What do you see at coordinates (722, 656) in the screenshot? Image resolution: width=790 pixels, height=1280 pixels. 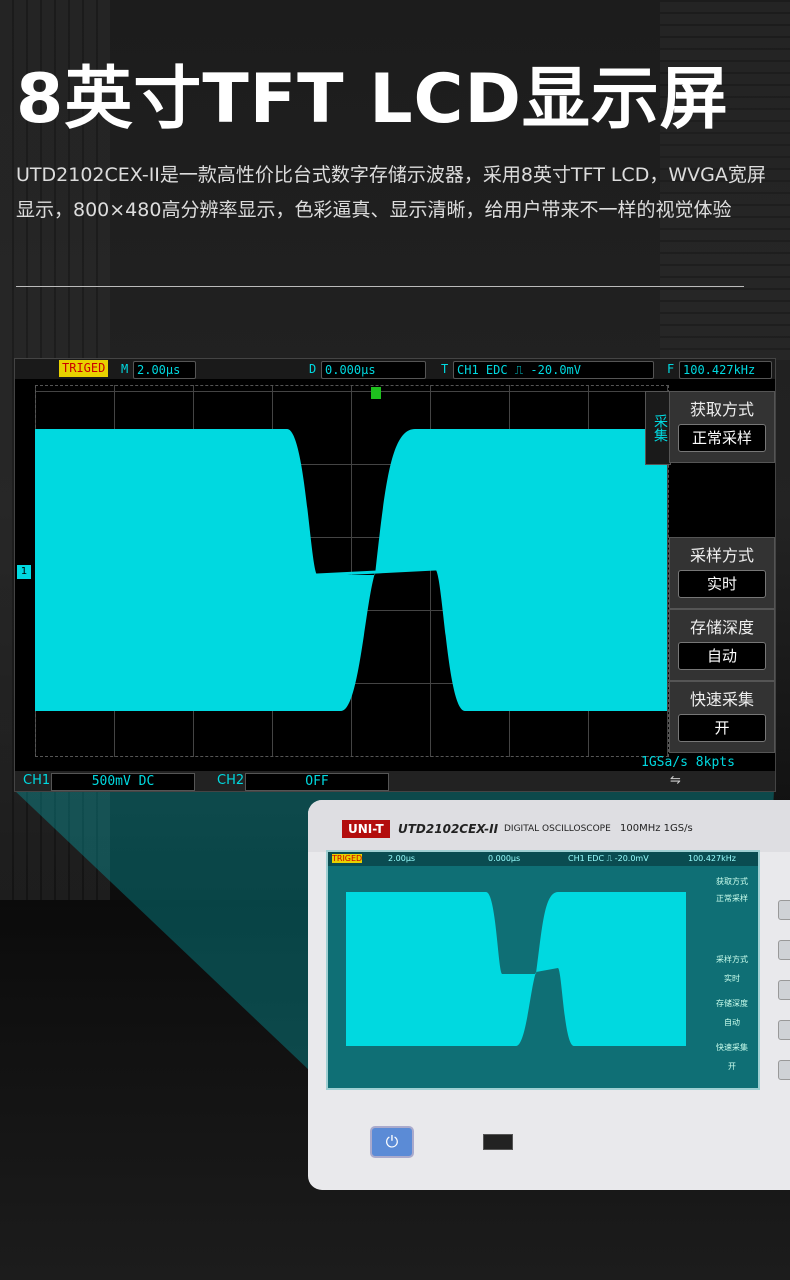 I see `menu-item-value: 自动` at bounding box center [722, 656].